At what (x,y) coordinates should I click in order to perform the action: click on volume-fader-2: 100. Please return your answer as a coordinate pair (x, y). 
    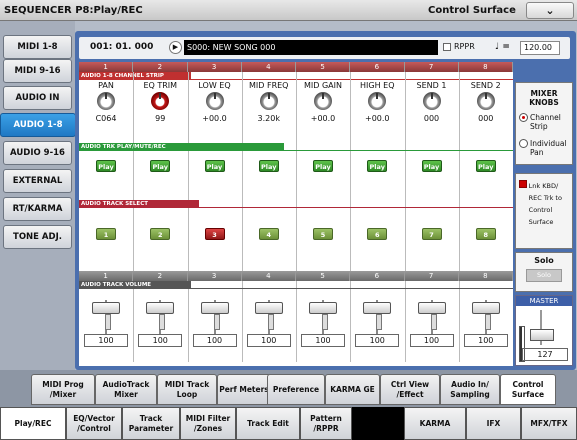
    Looking at the image, I should click on (160, 324).